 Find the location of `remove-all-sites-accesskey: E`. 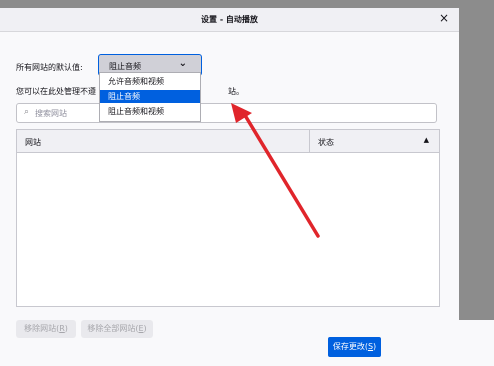

remove-all-sites-accesskey: E is located at coordinates (141, 328).